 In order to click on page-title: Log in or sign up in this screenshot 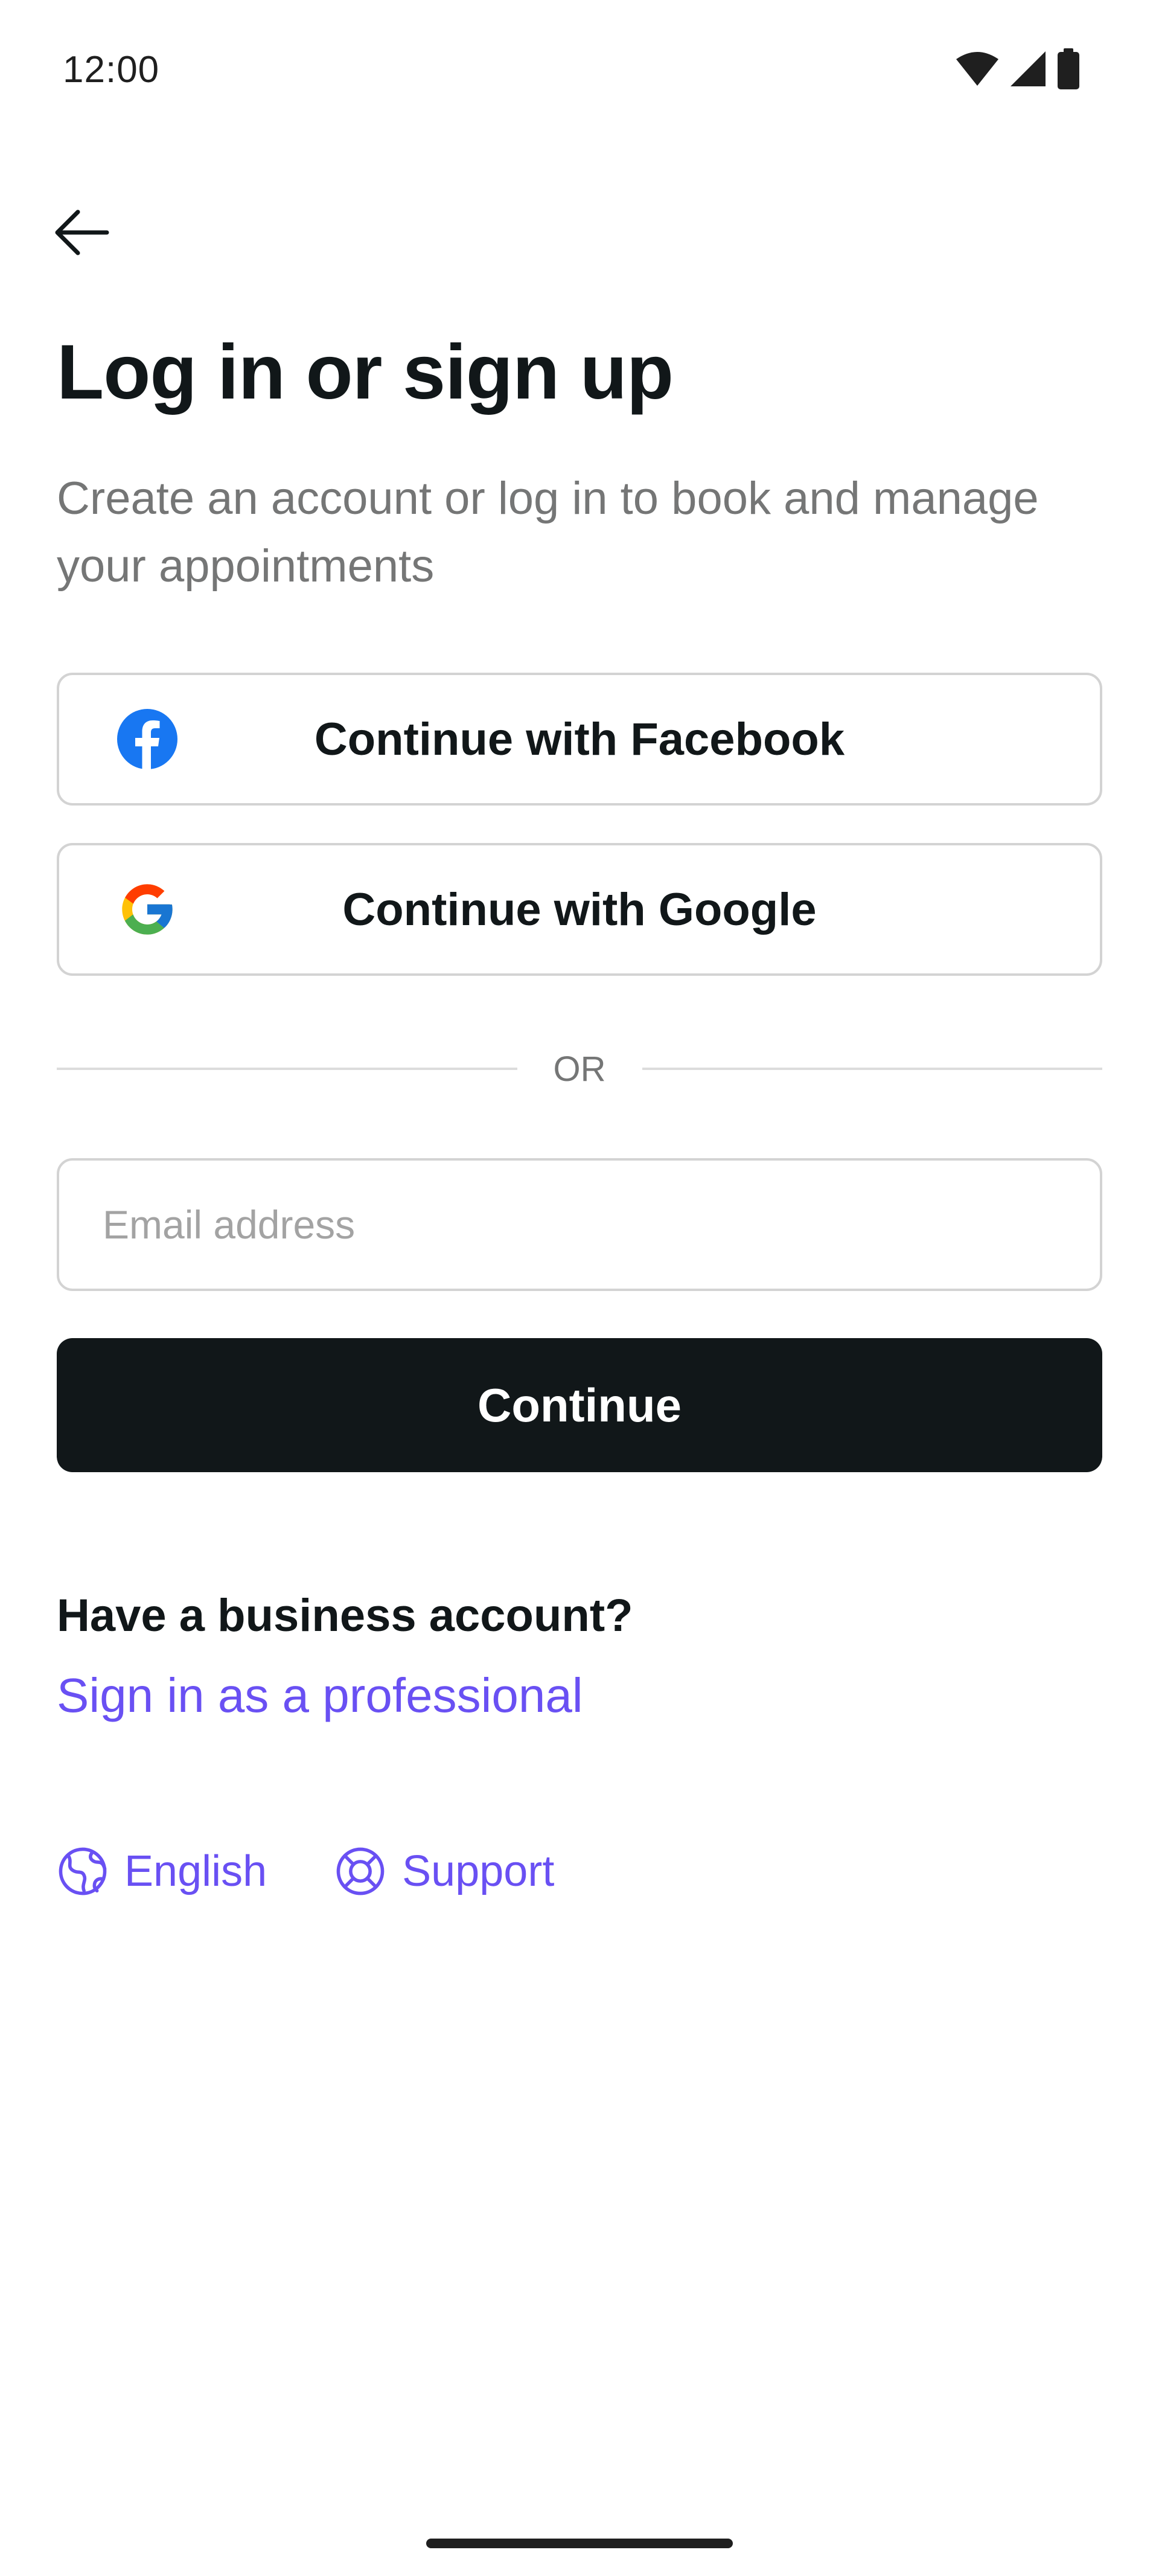, I will do `click(365, 372)`.